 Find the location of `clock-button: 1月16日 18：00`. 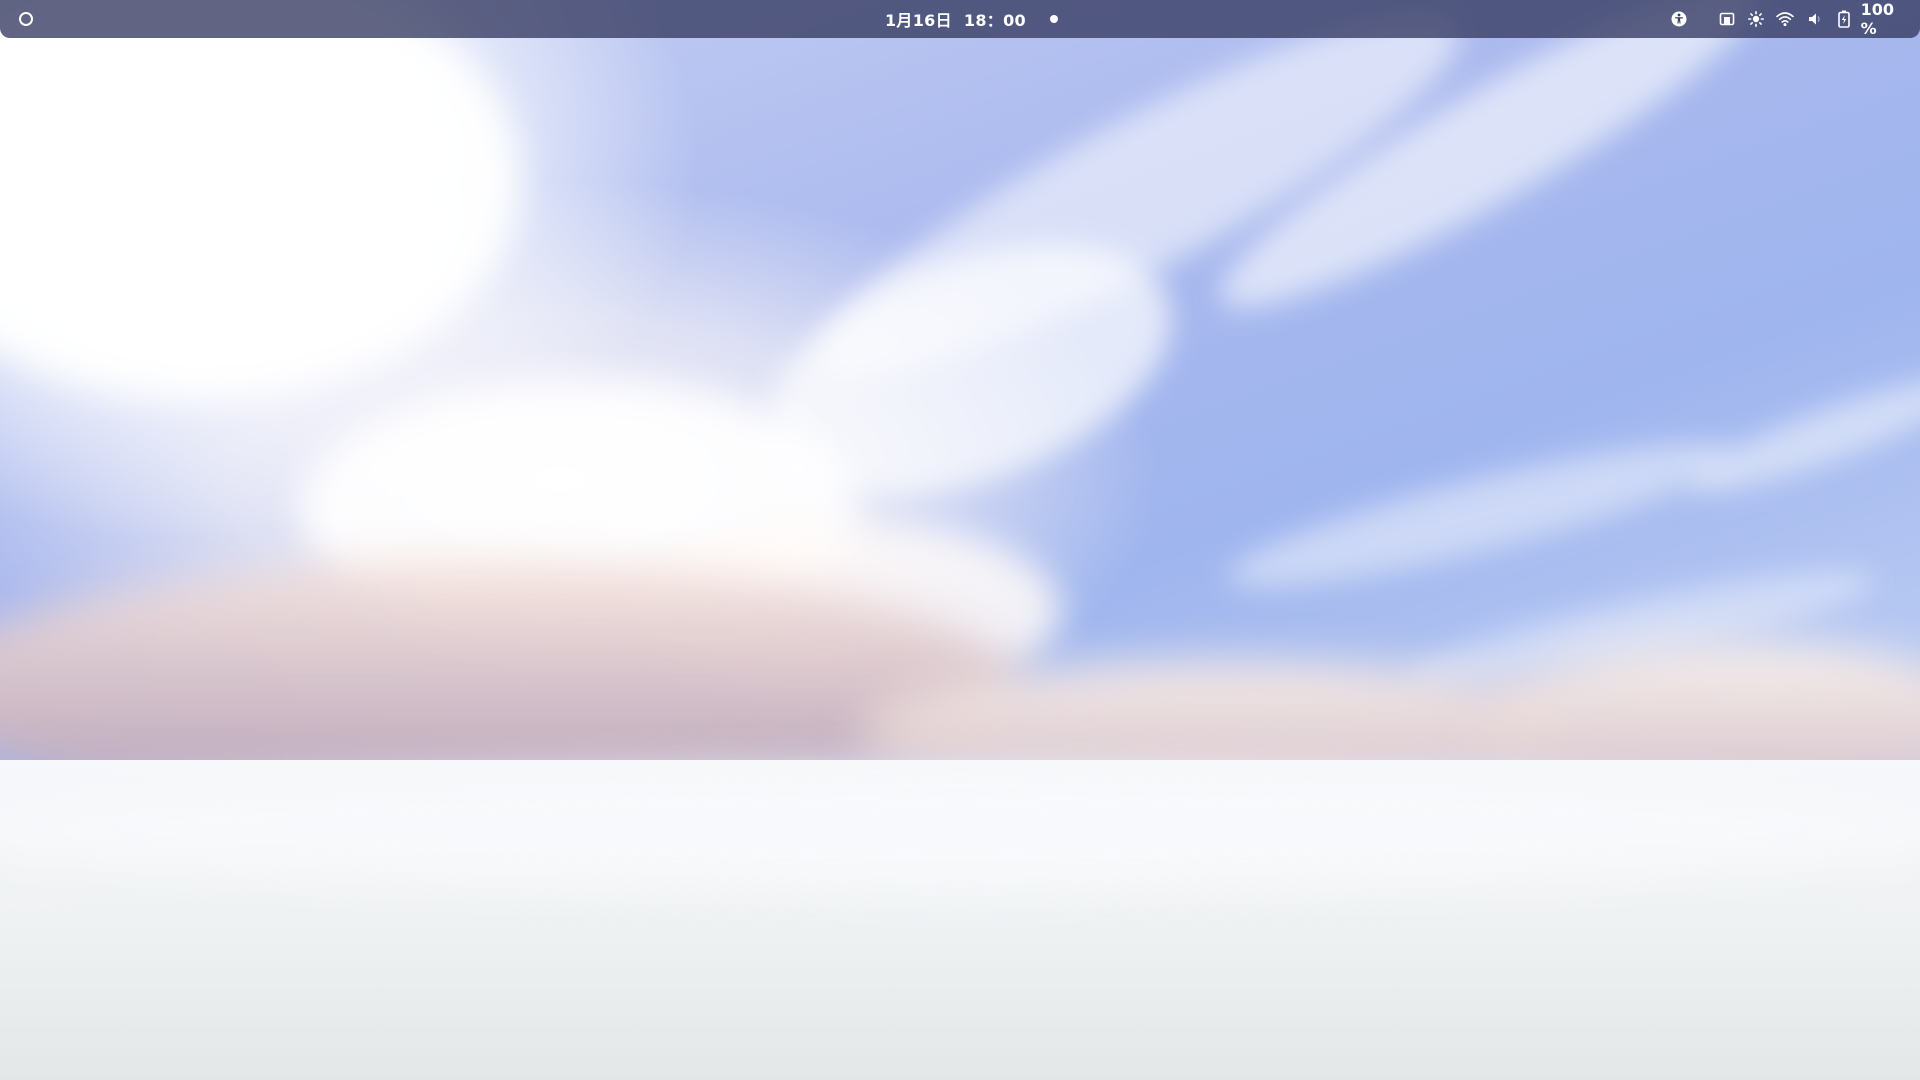

clock-button: 1月16日 18：00 is located at coordinates (955, 19).